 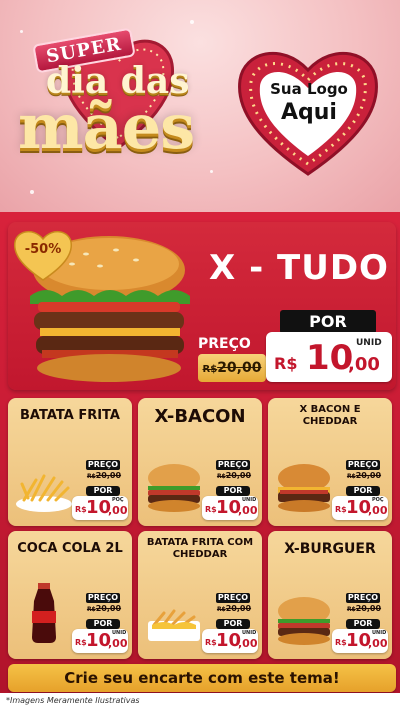 I want to click on new-price-int: 10, so click(x=330, y=358).